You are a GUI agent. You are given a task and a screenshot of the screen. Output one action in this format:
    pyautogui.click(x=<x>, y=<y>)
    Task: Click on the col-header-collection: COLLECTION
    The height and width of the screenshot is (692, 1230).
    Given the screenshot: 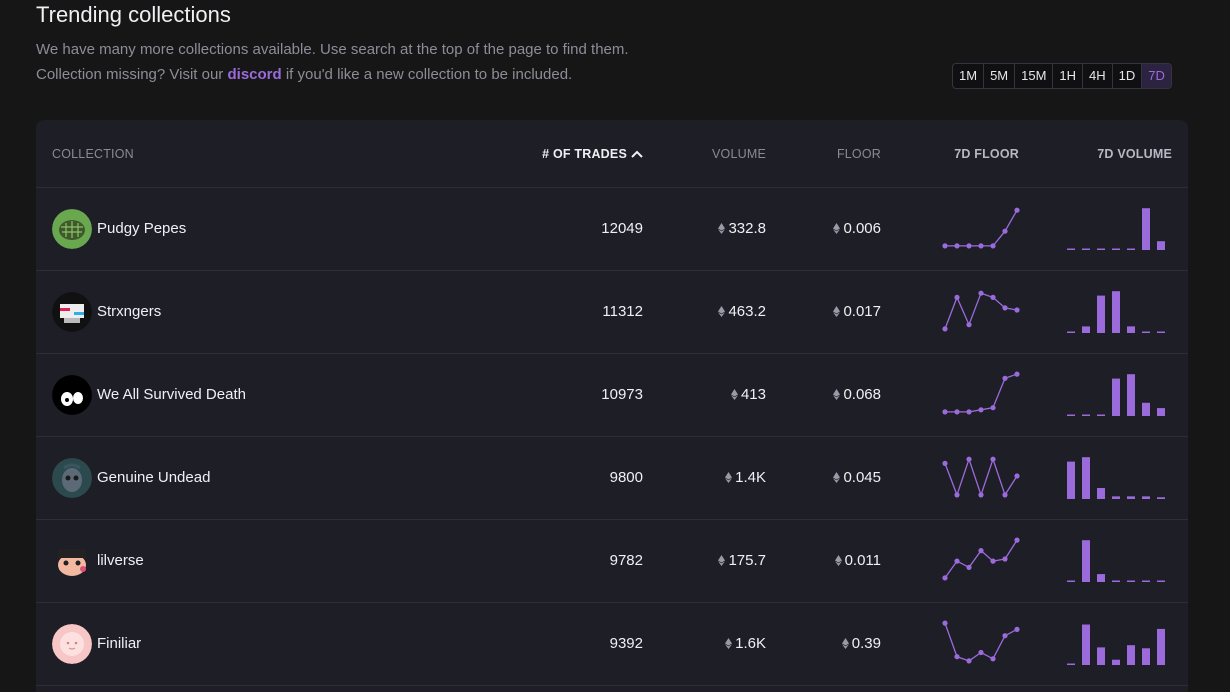 What is the action you would take?
    pyautogui.click(x=93, y=154)
    